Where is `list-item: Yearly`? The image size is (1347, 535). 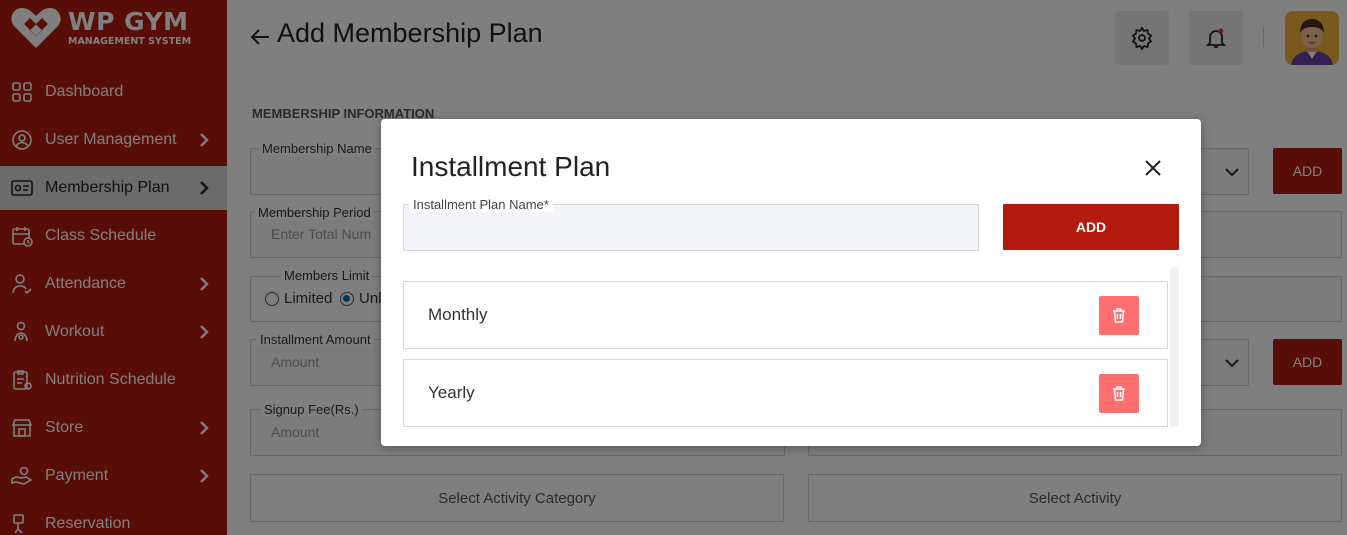
list-item: Yearly is located at coordinates (785, 393).